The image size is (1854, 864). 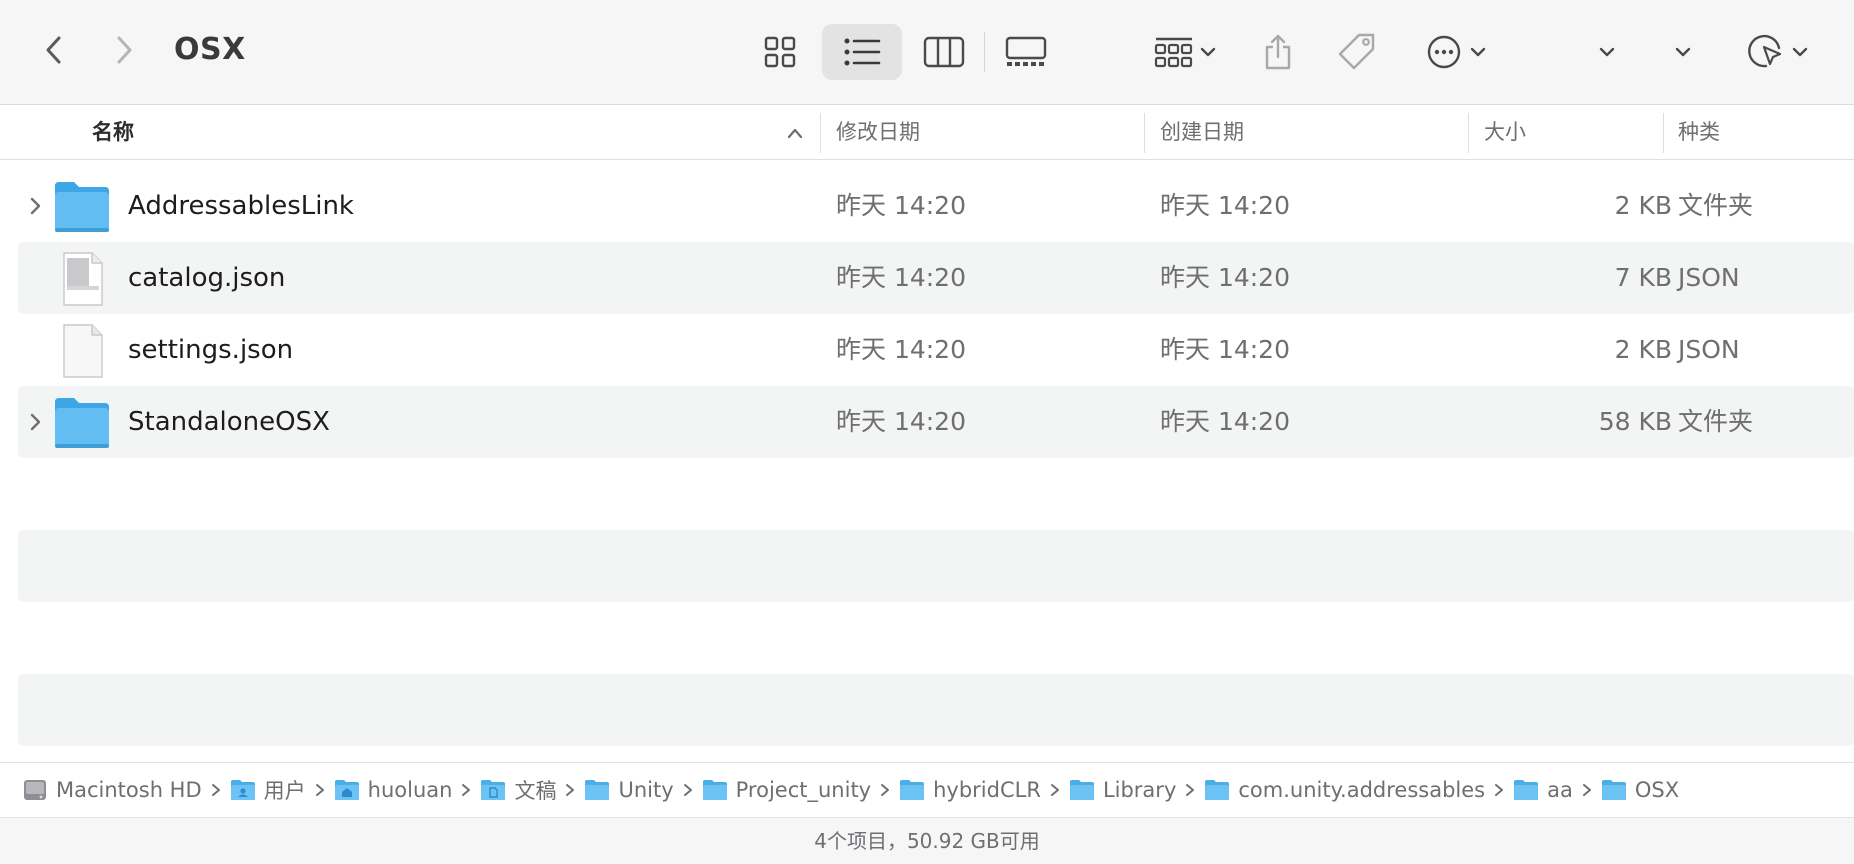 I want to click on group-by-button, so click(x=1185, y=52).